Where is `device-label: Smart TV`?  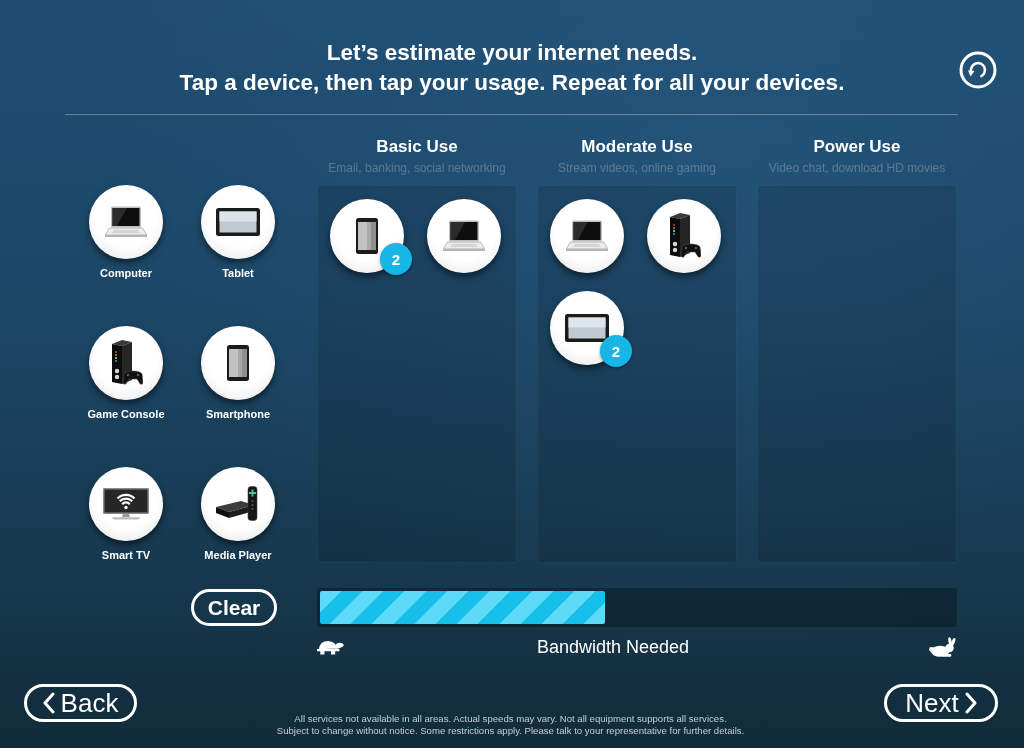 device-label: Smart TV is located at coordinates (126, 555).